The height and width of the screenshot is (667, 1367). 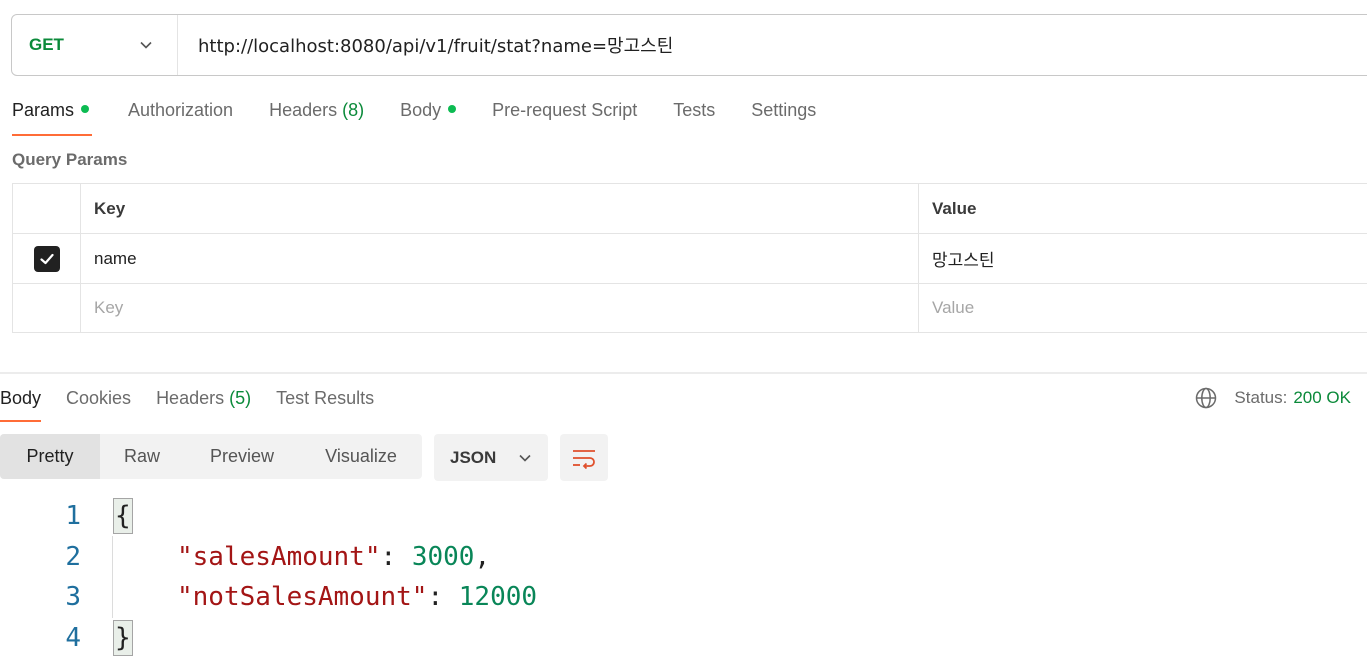 I want to click on tab-headers: Headers (8), so click(x=316, y=116).